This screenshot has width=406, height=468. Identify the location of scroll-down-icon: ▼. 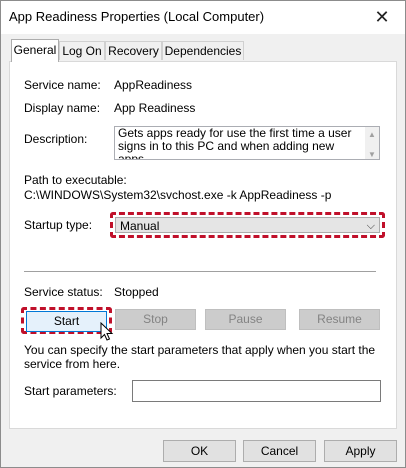
(372, 153).